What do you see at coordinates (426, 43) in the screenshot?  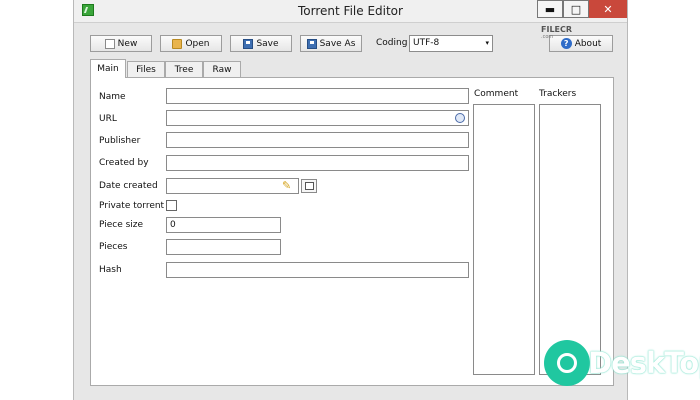 I see `coding-select-value: UTF-8` at bounding box center [426, 43].